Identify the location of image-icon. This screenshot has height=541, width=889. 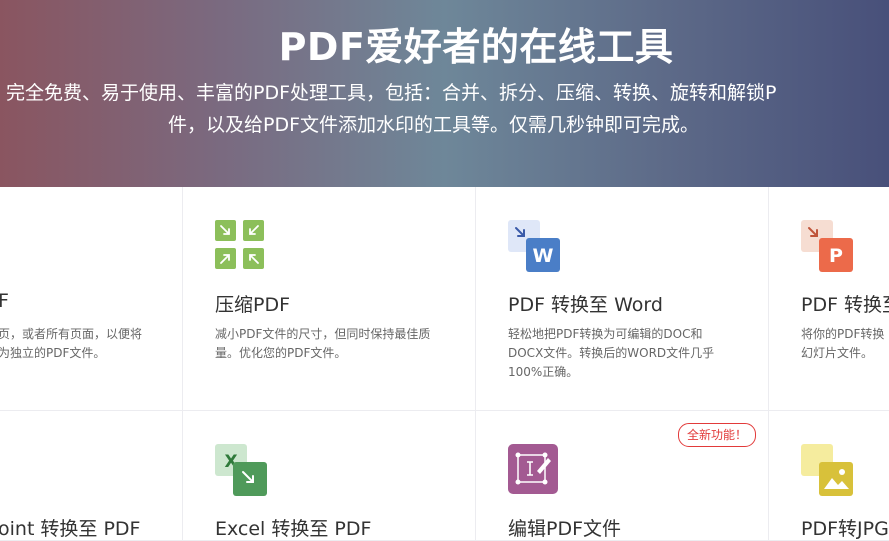
(827, 470).